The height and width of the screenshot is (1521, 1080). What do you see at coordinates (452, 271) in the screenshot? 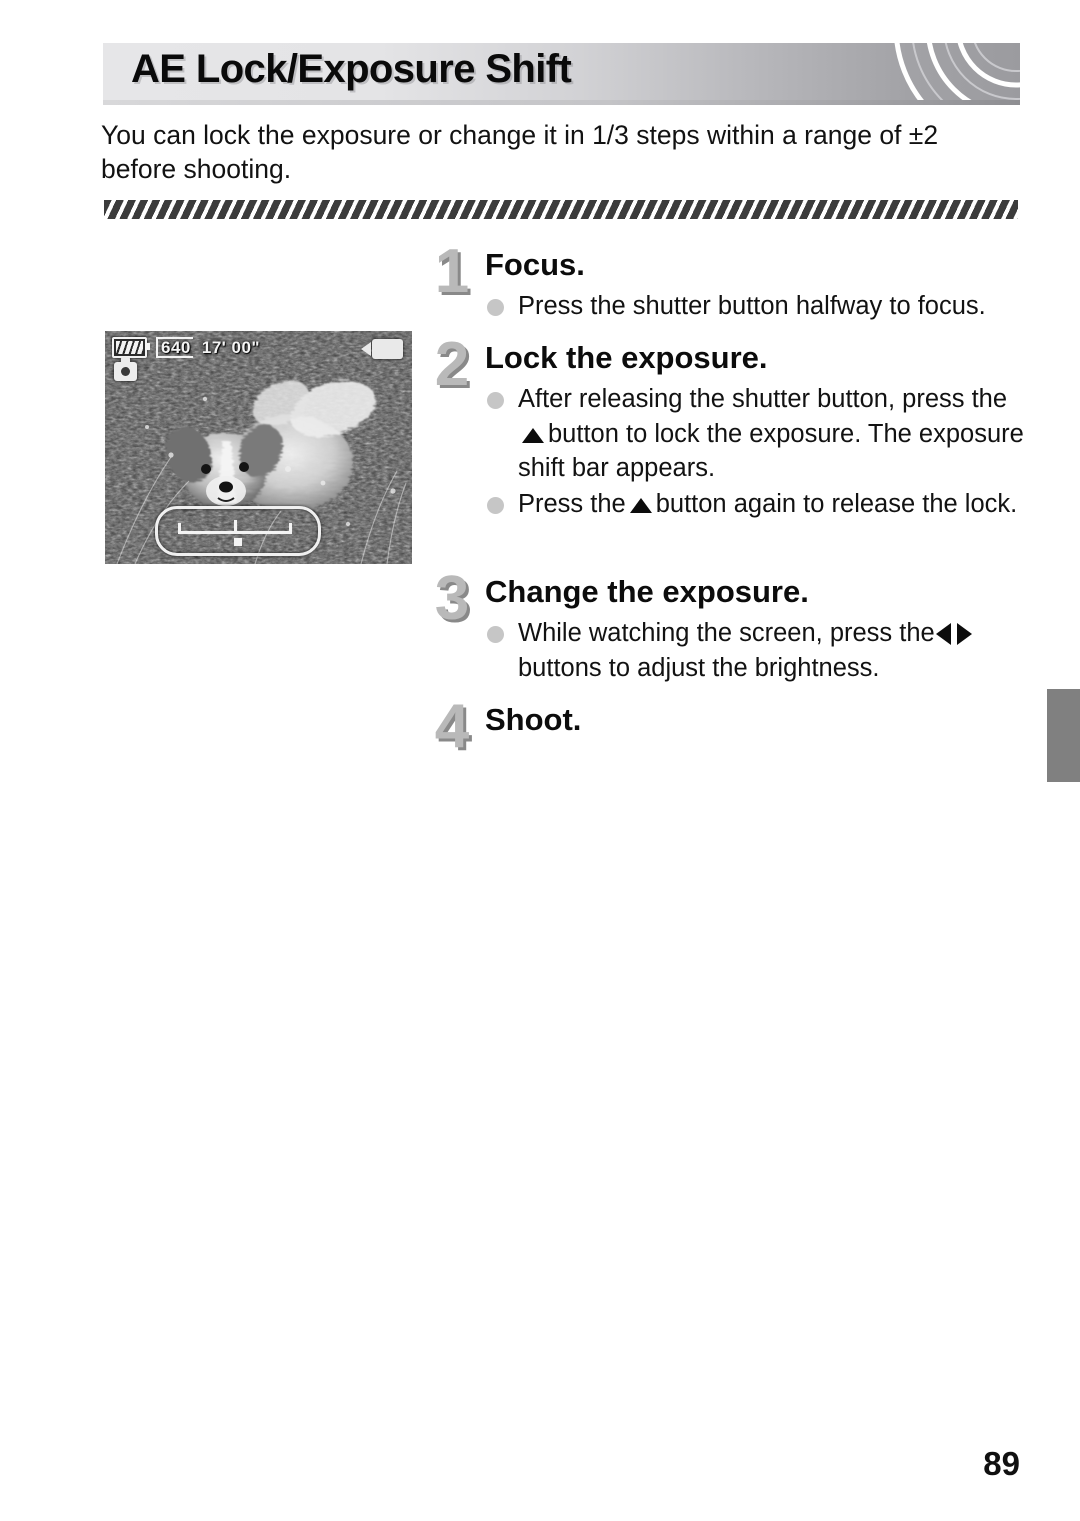
I see `step-1-number: 1` at bounding box center [452, 271].